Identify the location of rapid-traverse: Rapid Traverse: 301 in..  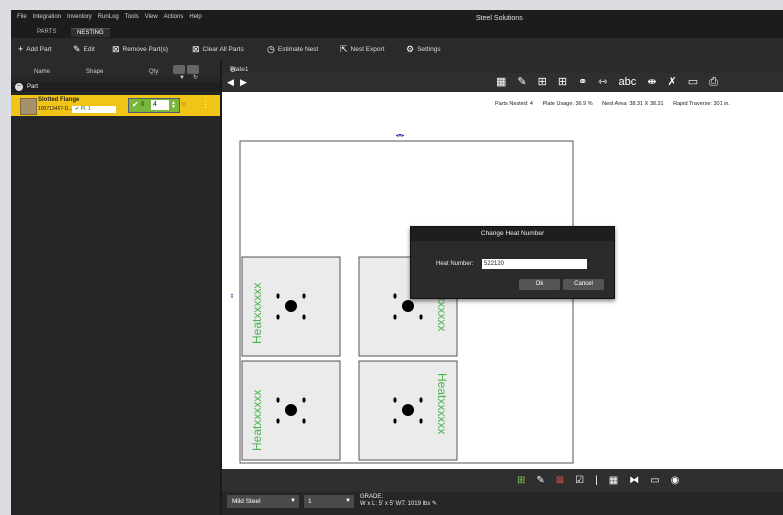
(702, 104).